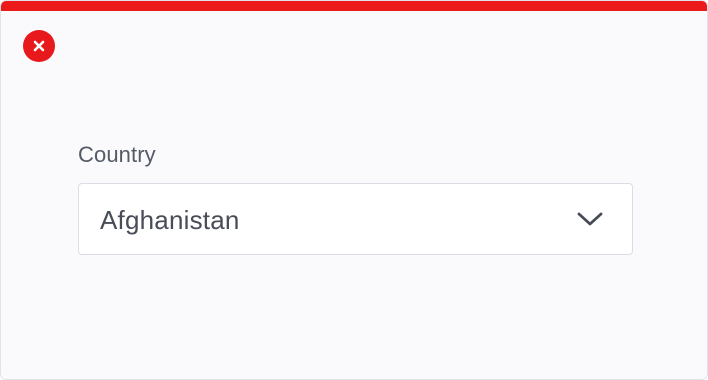 This screenshot has width=708, height=380. Describe the element at coordinates (39, 46) in the screenshot. I see `error-close-icon` at that location.